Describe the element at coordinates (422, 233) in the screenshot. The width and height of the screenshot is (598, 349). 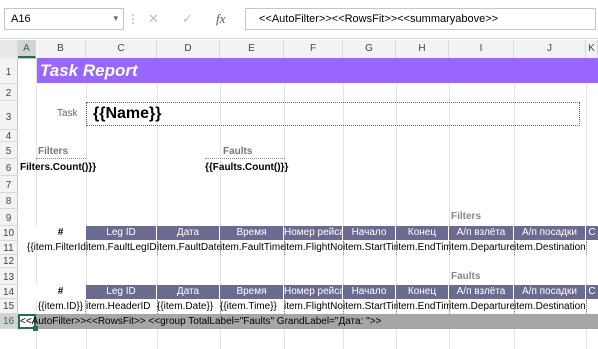
I see `table1-header-end: Конец` at that location.